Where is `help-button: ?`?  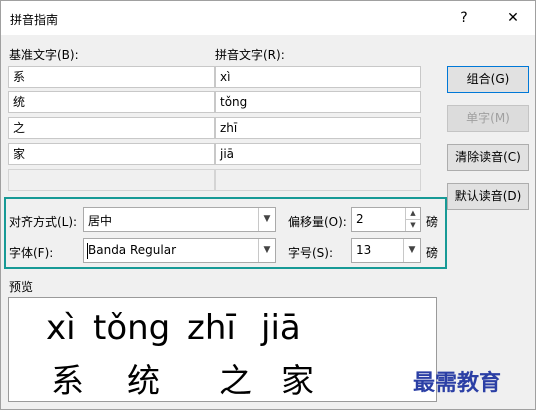
help-button: ? is located at coordinates (464, 18).